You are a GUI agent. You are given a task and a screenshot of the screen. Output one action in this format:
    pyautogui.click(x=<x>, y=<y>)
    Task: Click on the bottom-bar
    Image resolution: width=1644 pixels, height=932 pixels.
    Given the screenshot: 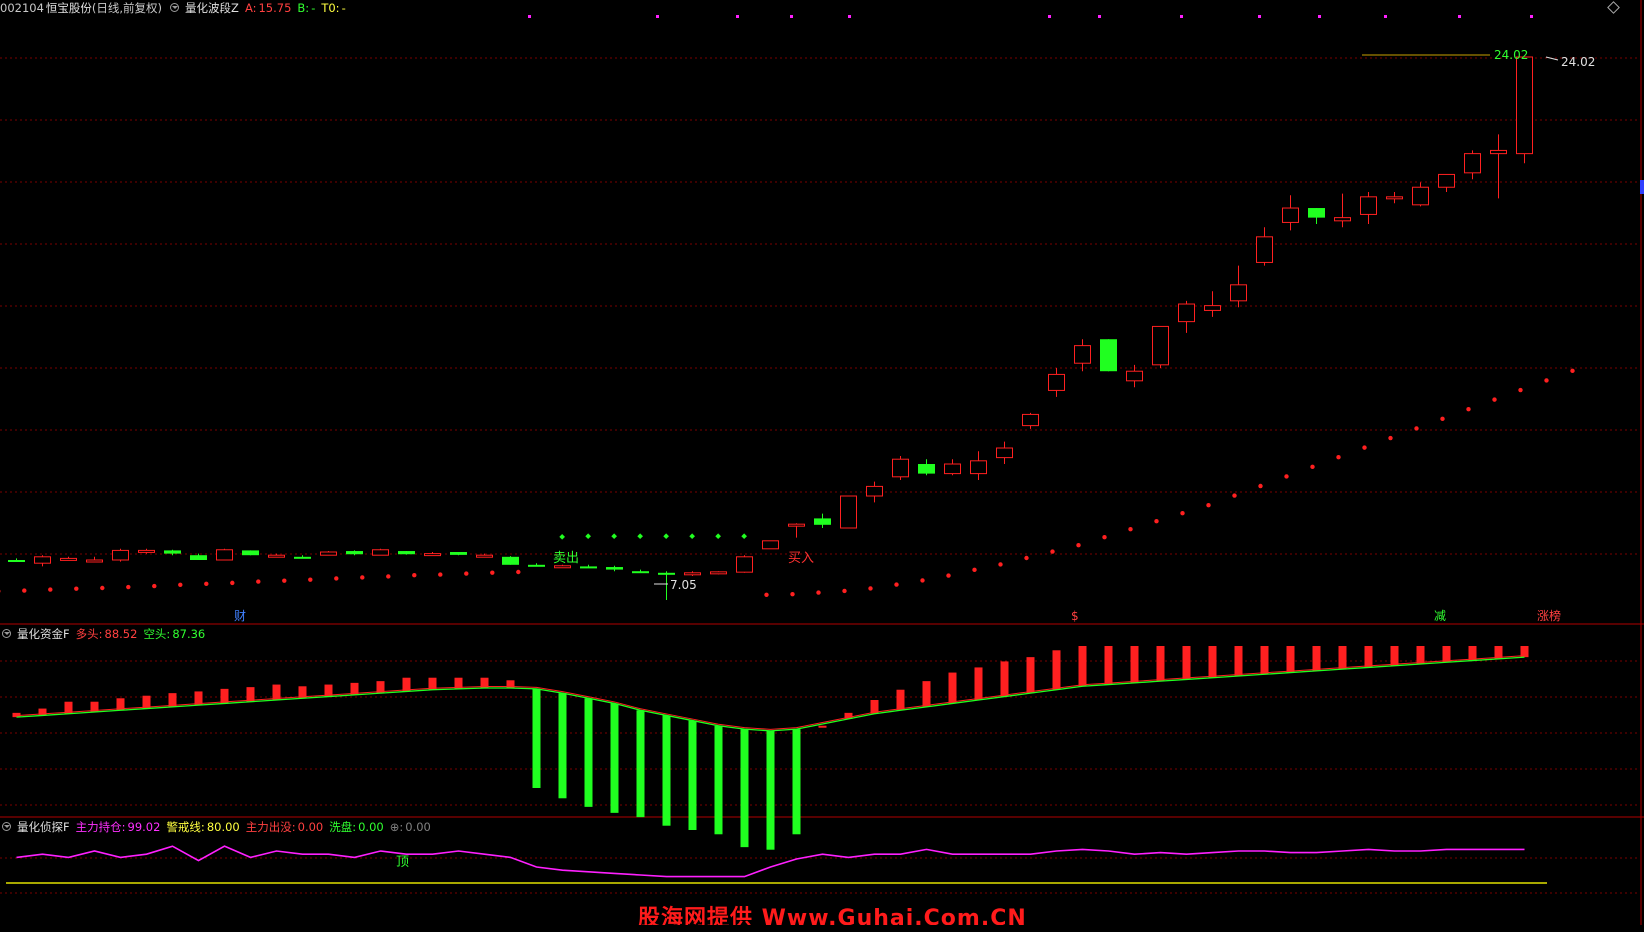 What is the action you would take?
    pyautogui.click(x=822, y=927)
    